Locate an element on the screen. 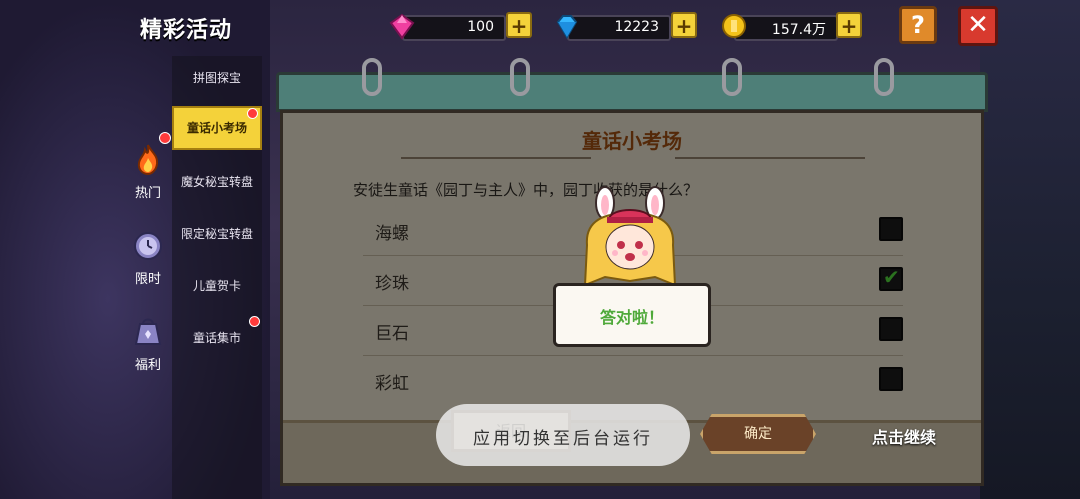 The image size is (1080, 499). close-button: ✕ is located at coordinates (978, 26).